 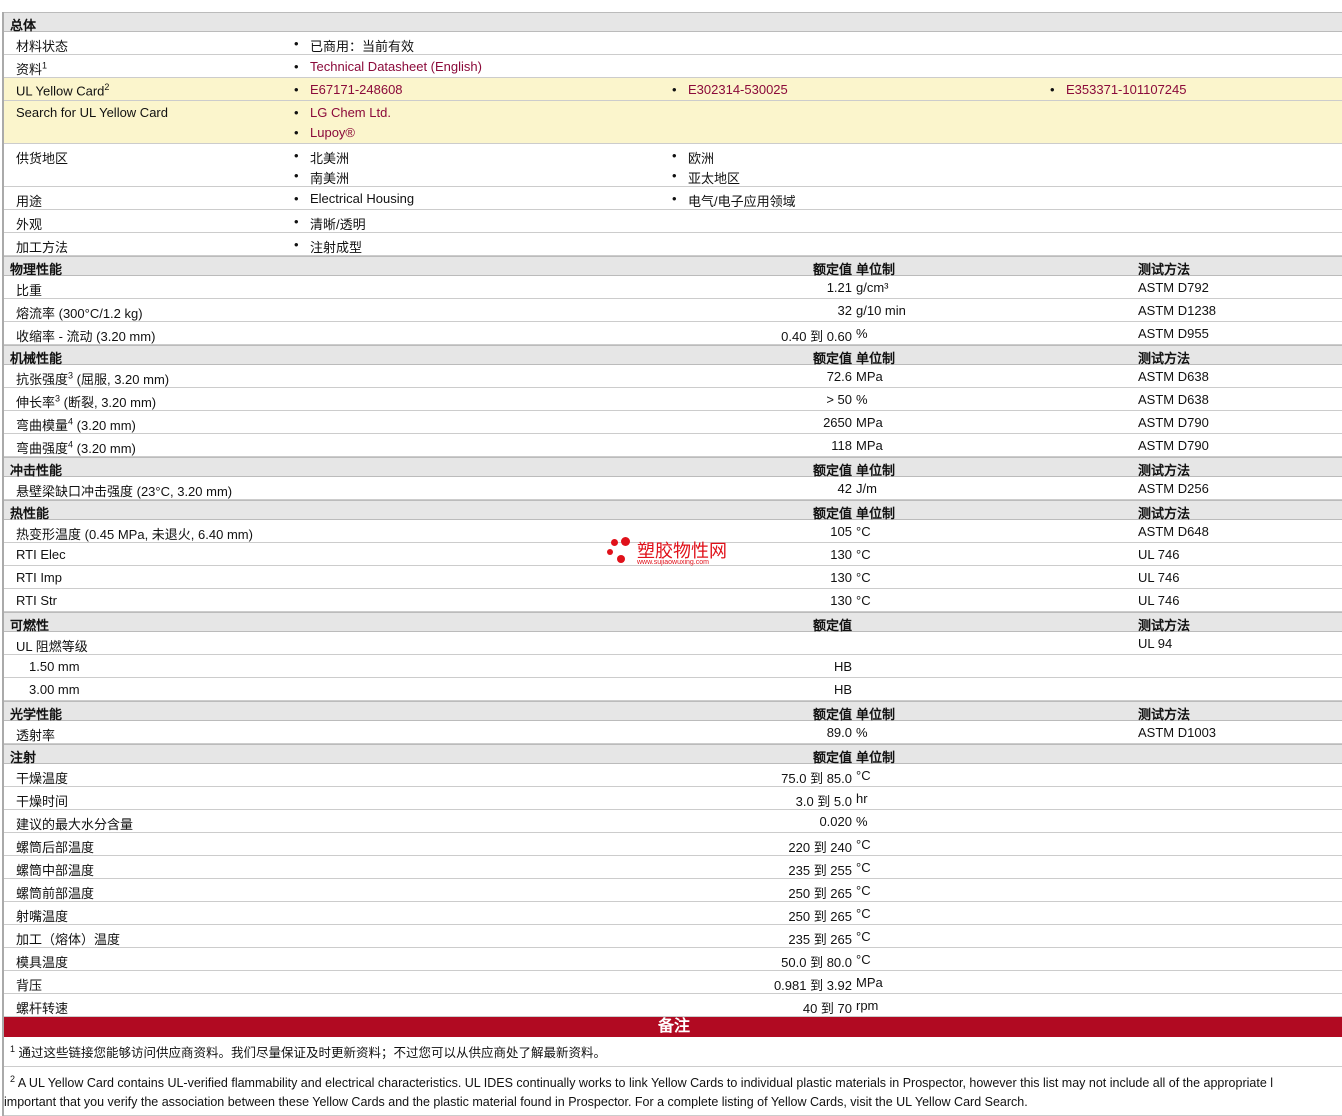 What do you see at coordinates (42, 916) in the screenshot?
I see `property-label: 射嘴温度` at bounding box center [42, 916].